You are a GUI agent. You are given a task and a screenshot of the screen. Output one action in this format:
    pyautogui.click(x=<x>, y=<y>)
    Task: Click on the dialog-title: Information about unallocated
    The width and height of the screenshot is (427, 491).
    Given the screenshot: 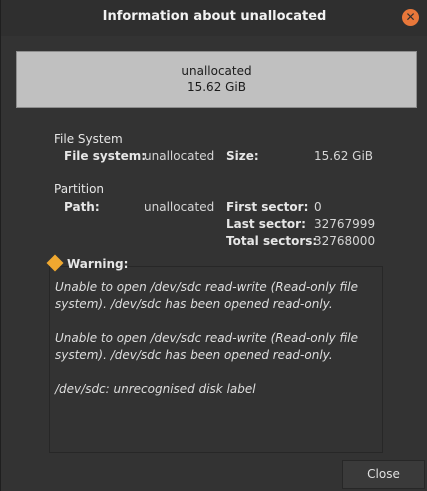 What is the action you would take?
    pyautogui.click(x=214, y=16)
    